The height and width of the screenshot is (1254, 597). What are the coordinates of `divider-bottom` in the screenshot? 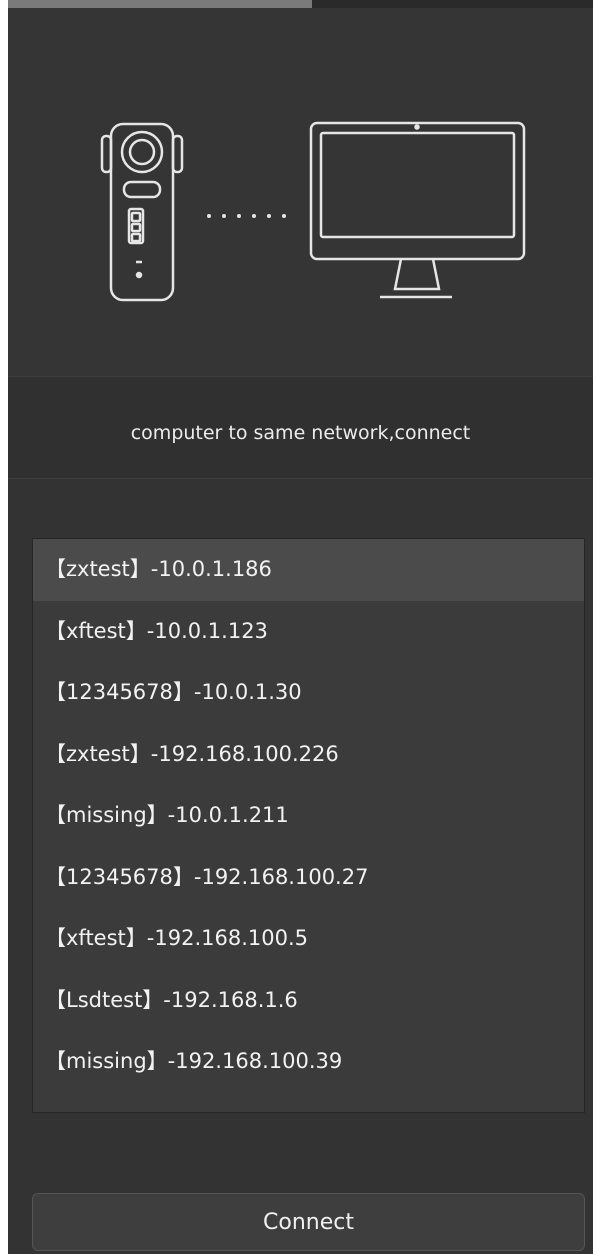 It's located at (300, 478).